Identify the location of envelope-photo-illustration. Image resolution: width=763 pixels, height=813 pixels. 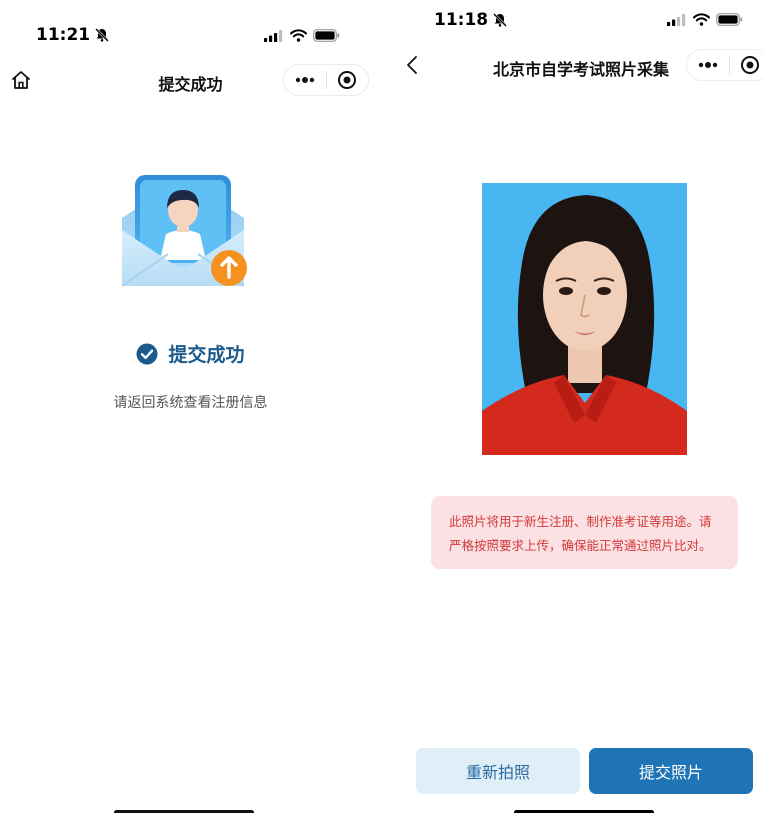
(184, 231).